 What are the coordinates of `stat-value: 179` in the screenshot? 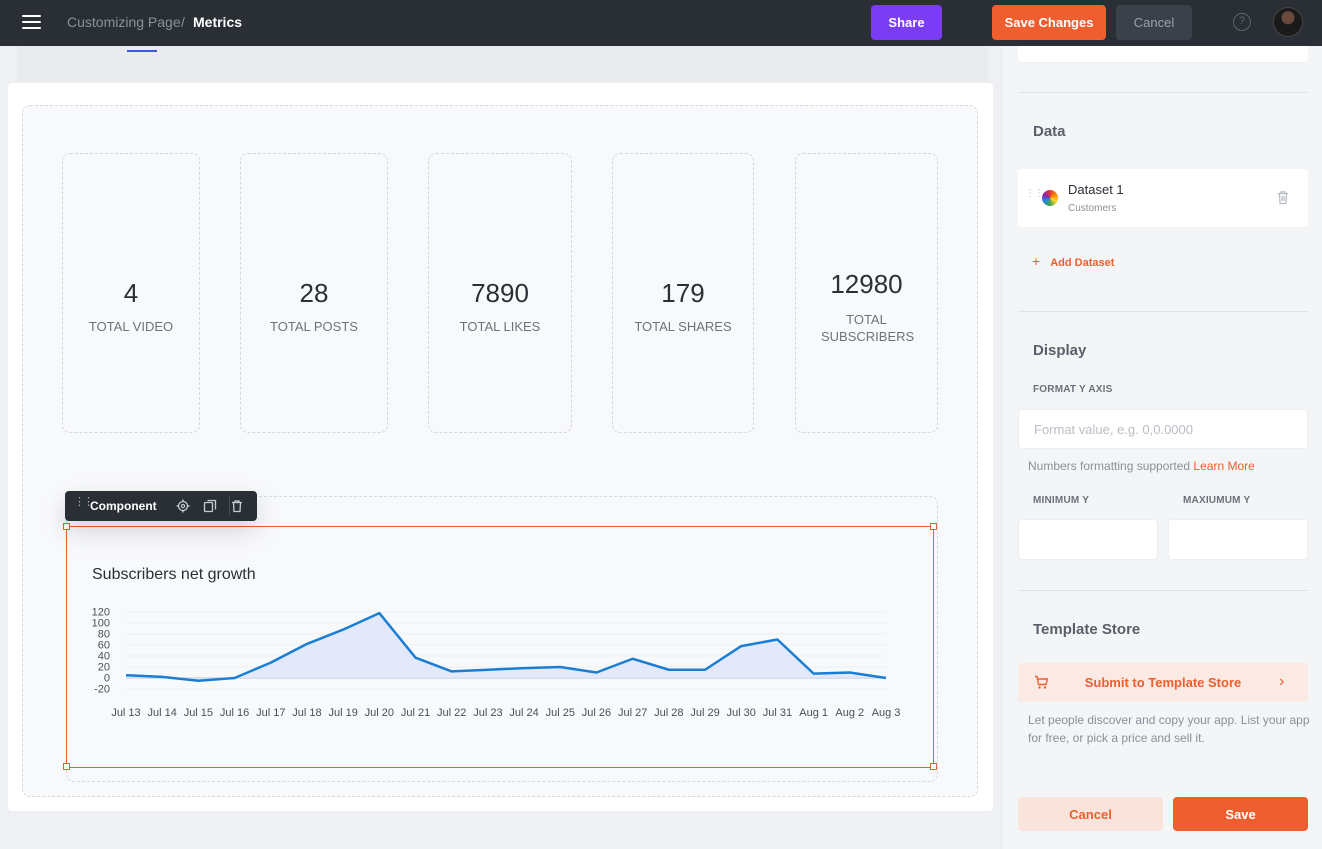 It's located at (683, 293).